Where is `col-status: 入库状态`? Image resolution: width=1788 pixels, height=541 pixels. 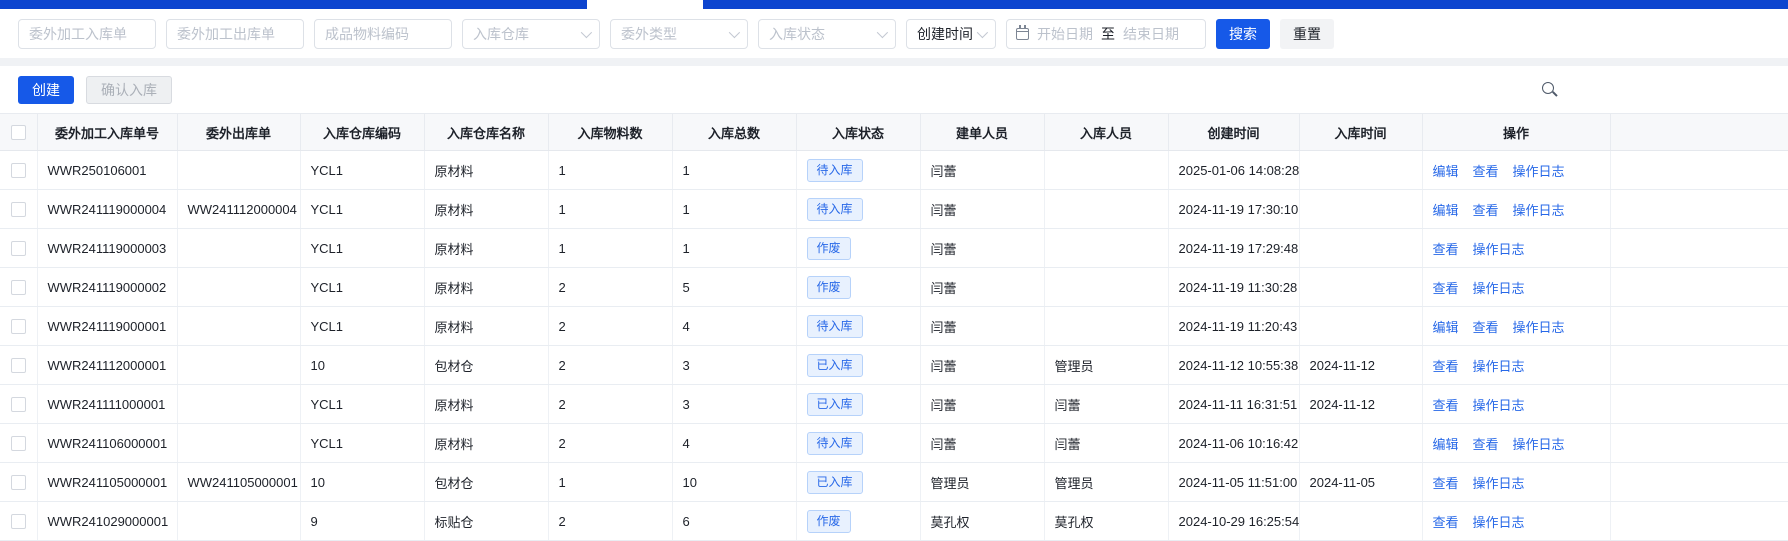
col-status: 入库状态 is located at coordinates (858, 132).